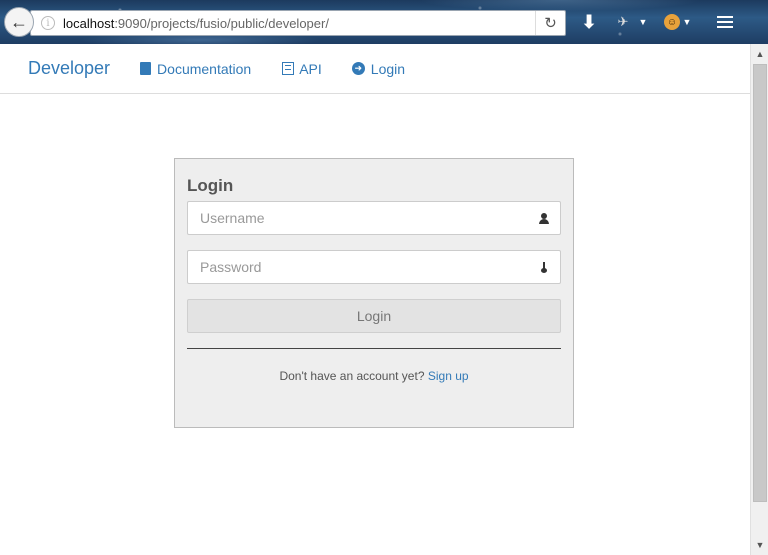 Image resolution: width=768 pixels, height=555 pixels. Describe the element at coordinates (352, 376) in the screenshot. I see `signup-prompt-text: Don't have an account yet?` at that location.